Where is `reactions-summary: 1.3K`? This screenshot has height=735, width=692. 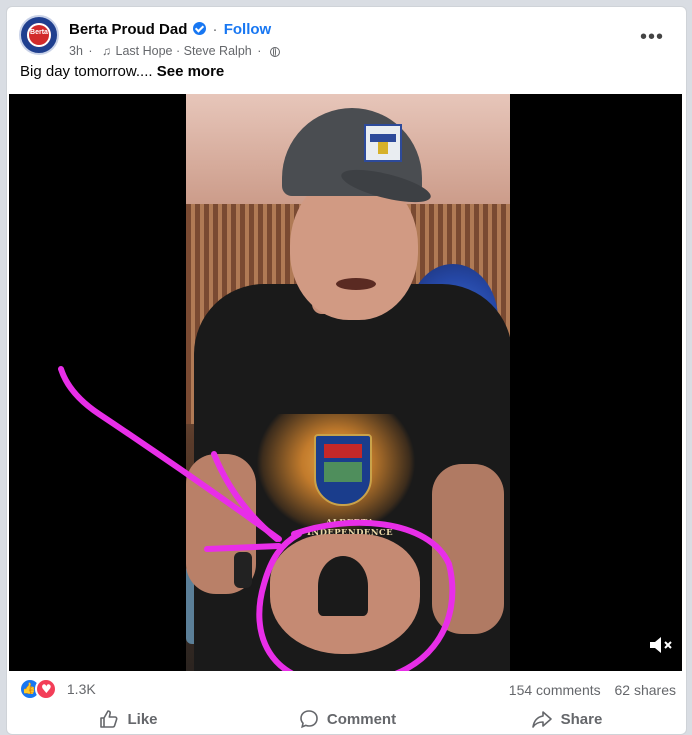 reactions-summary: 1.3K is located at coordinates (57, 689).